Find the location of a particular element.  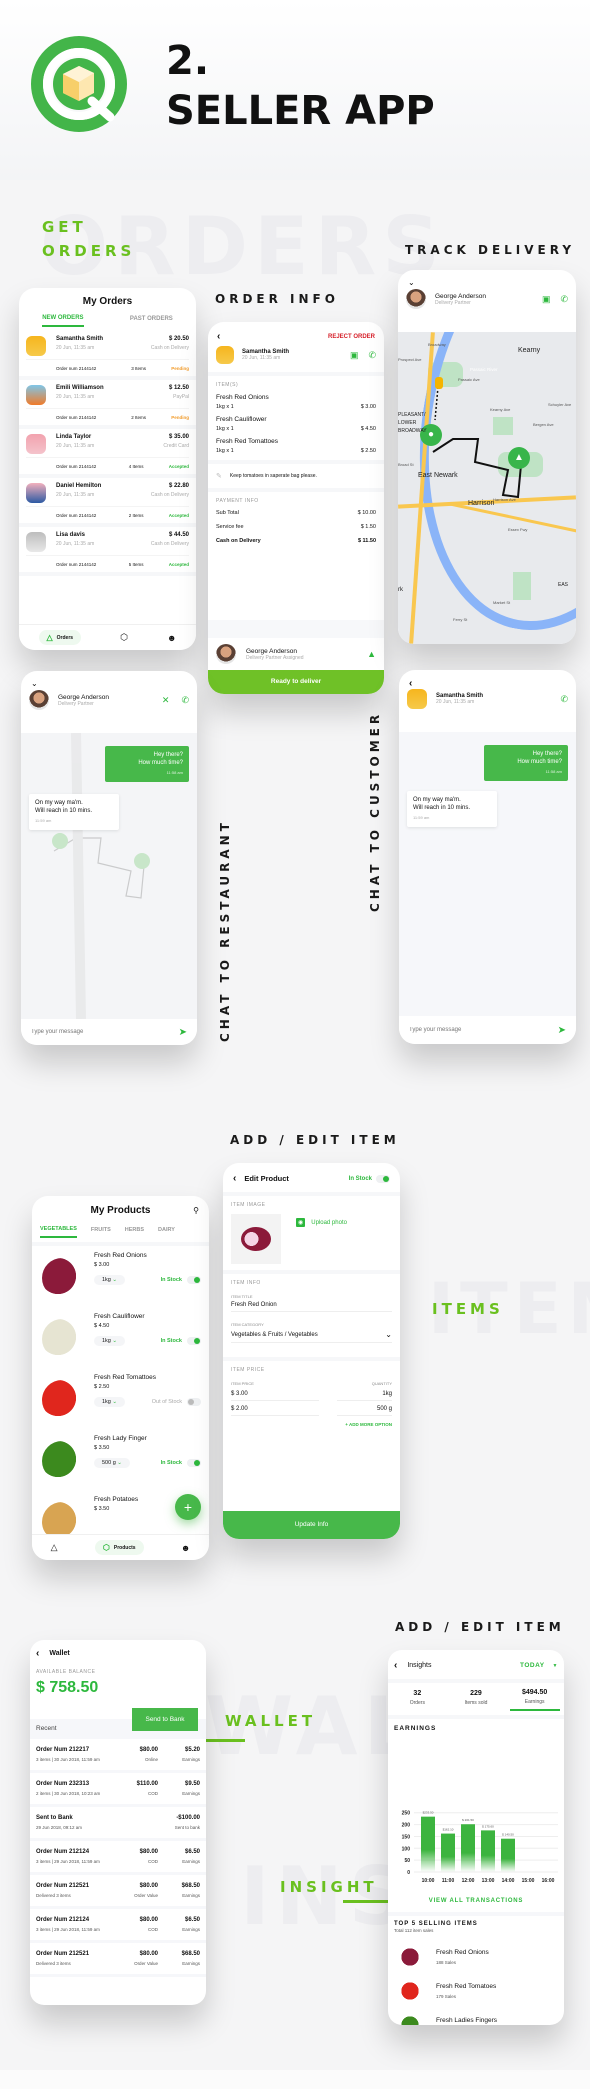

tab-vegetables: VEGETABLES is located at coordinates (58, 1232).